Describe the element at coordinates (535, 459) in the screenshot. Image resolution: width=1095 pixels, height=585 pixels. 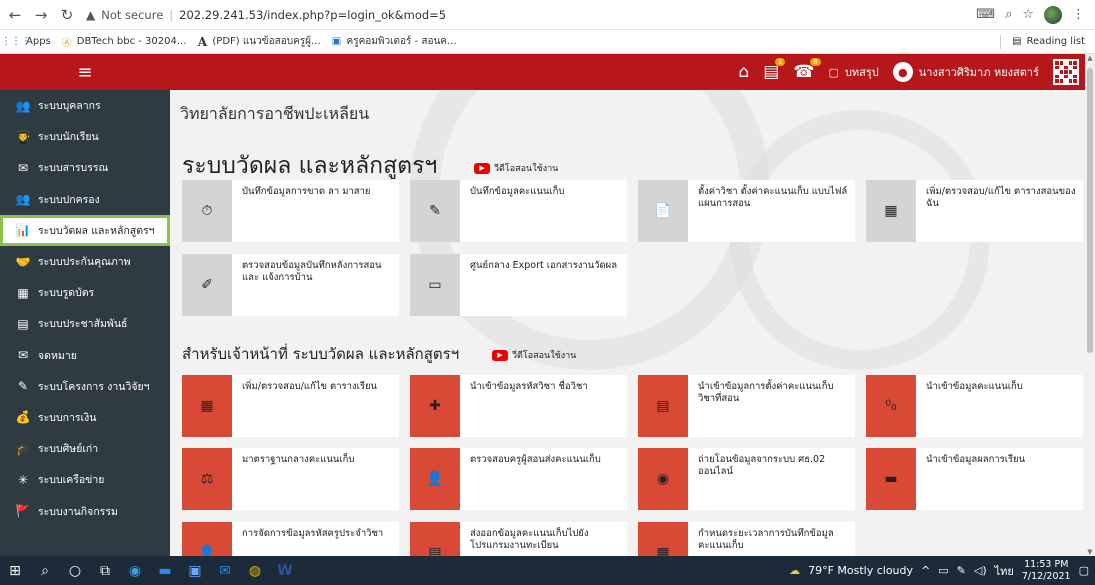
I see `card-label: ตรวจสอบครูผู้สอนส่งคะแนนเก็บ` at that location.